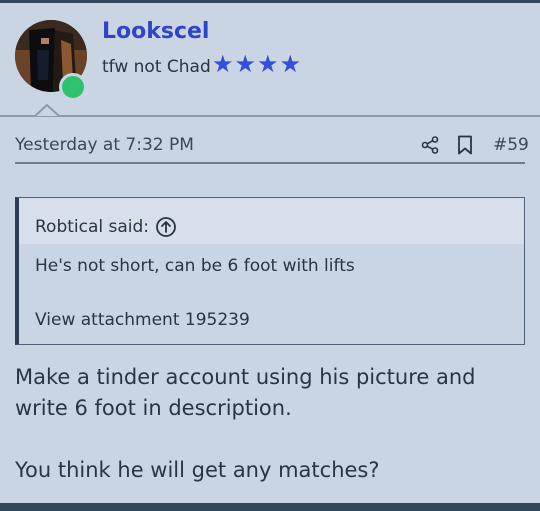 This screenshot has width=540, height=511. Describe the element at coordinates (271, 221) in the screenshot. I see `quote-header: Robtical said:` at that location.